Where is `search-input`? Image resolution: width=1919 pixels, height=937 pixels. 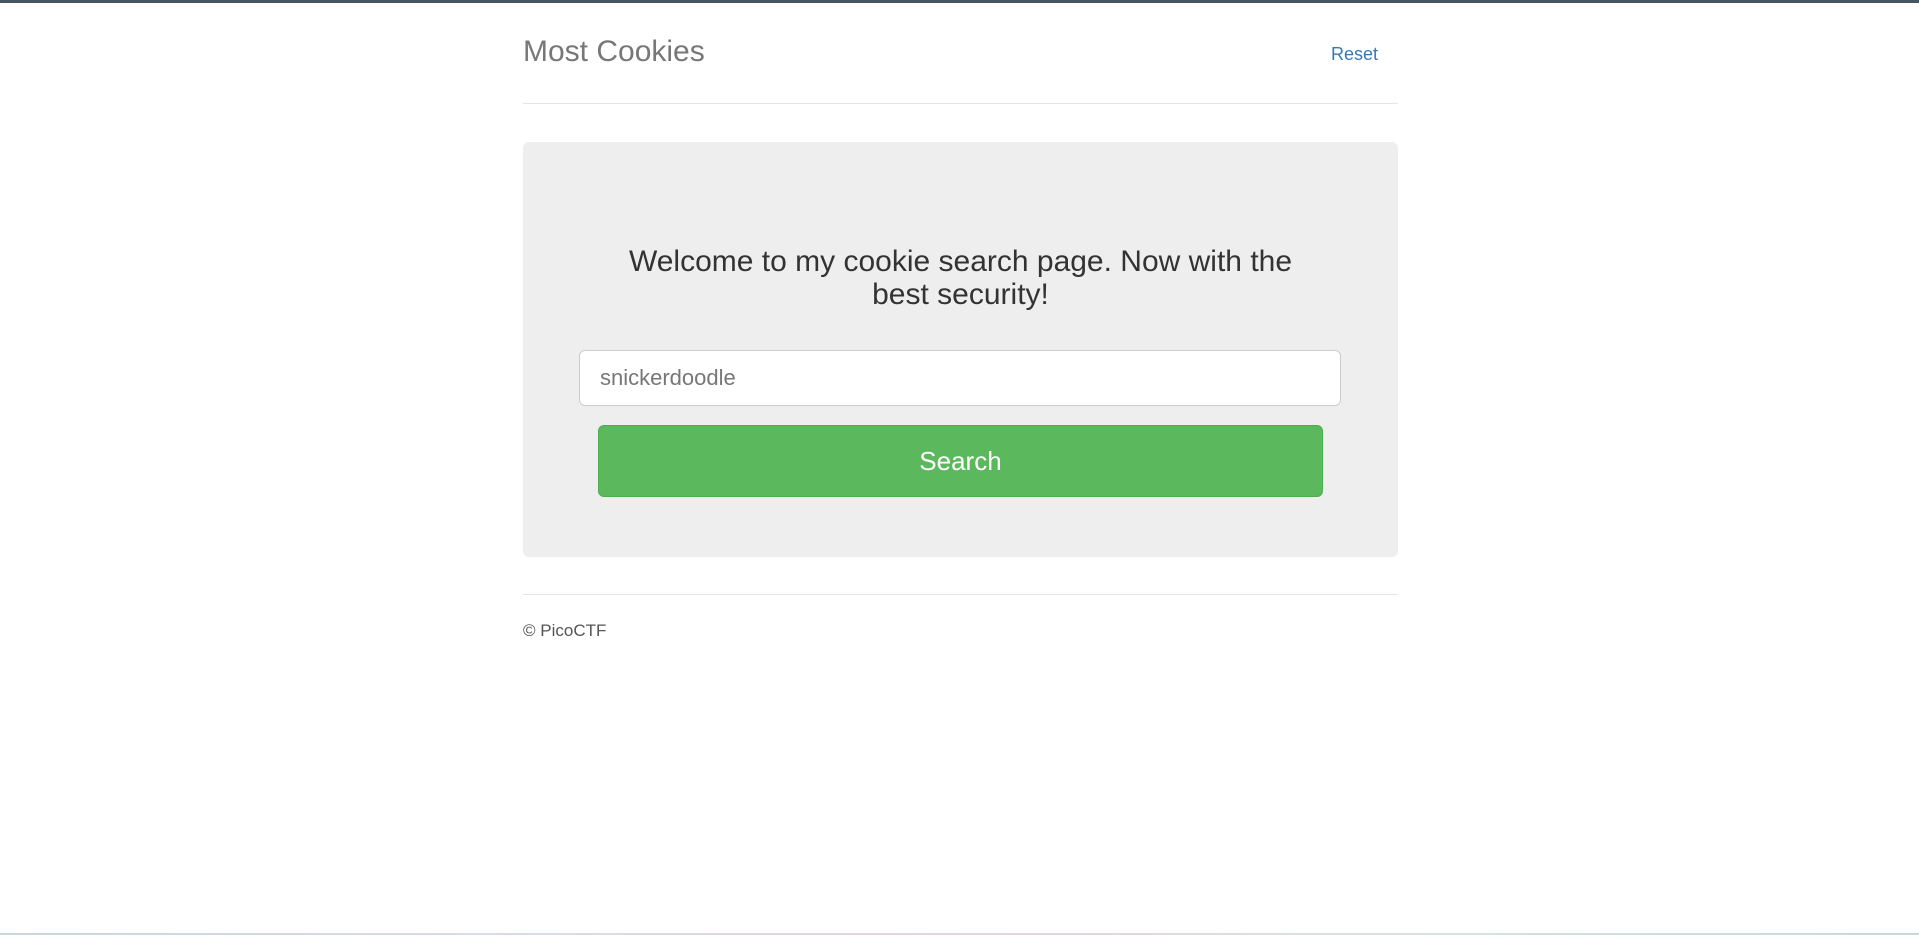 search-input is located at coordinates (960, 378).